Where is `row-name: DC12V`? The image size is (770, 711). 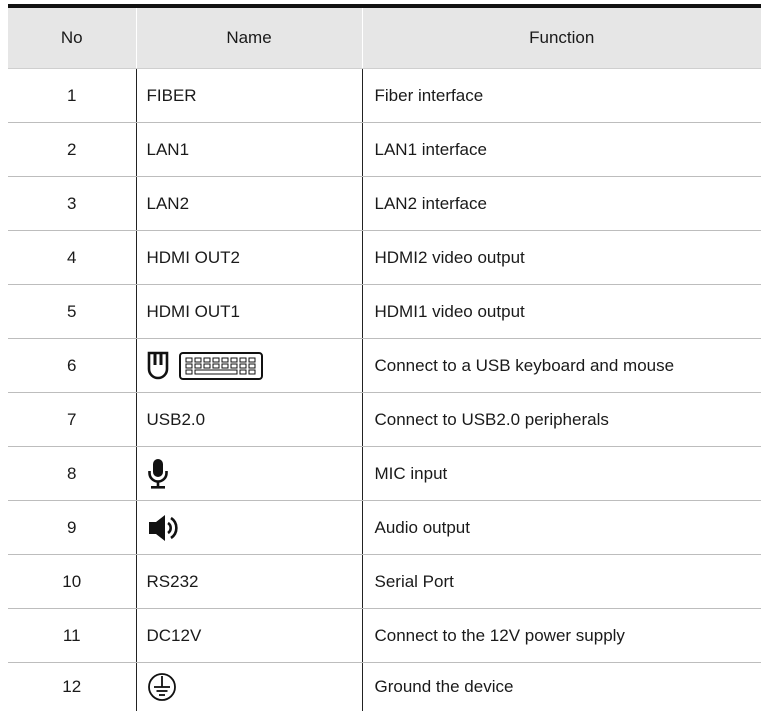 row-name: DC12V is located at coordinates (249, 635).